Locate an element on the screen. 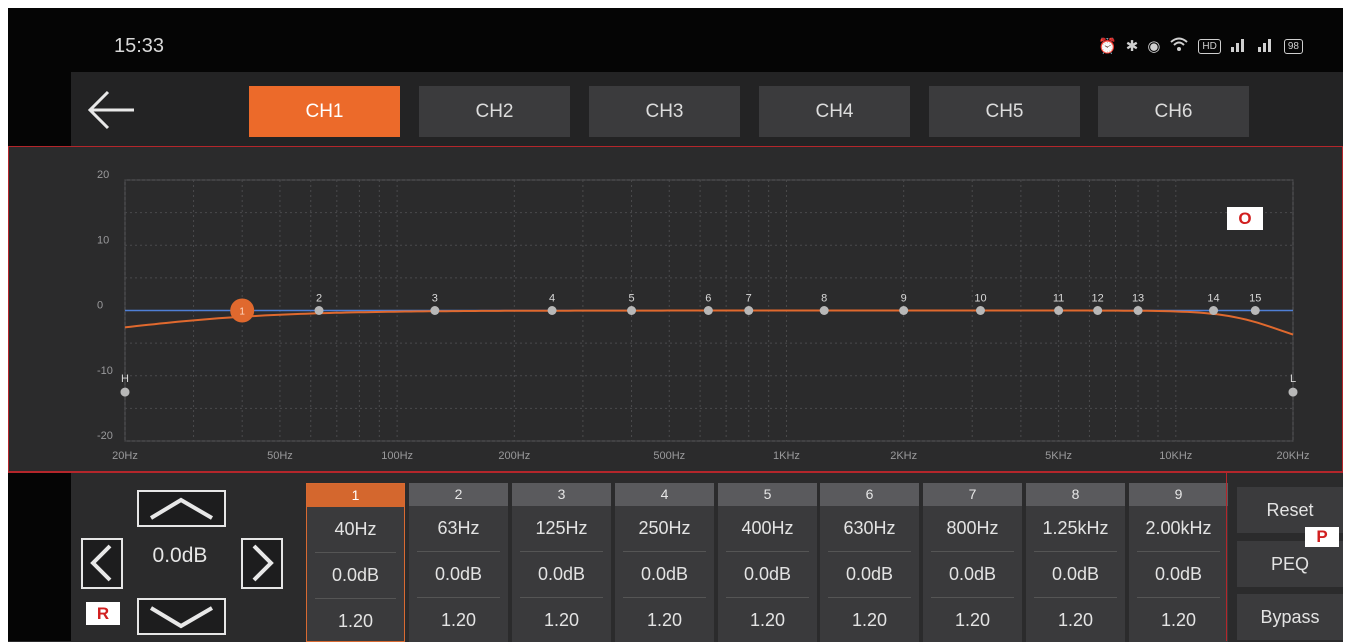 The height and width of the screenshot is (644, 1346). status-bar: 15:33 ⏰ ✱ ◉ HD 98 is located at coordinates (675, 40).